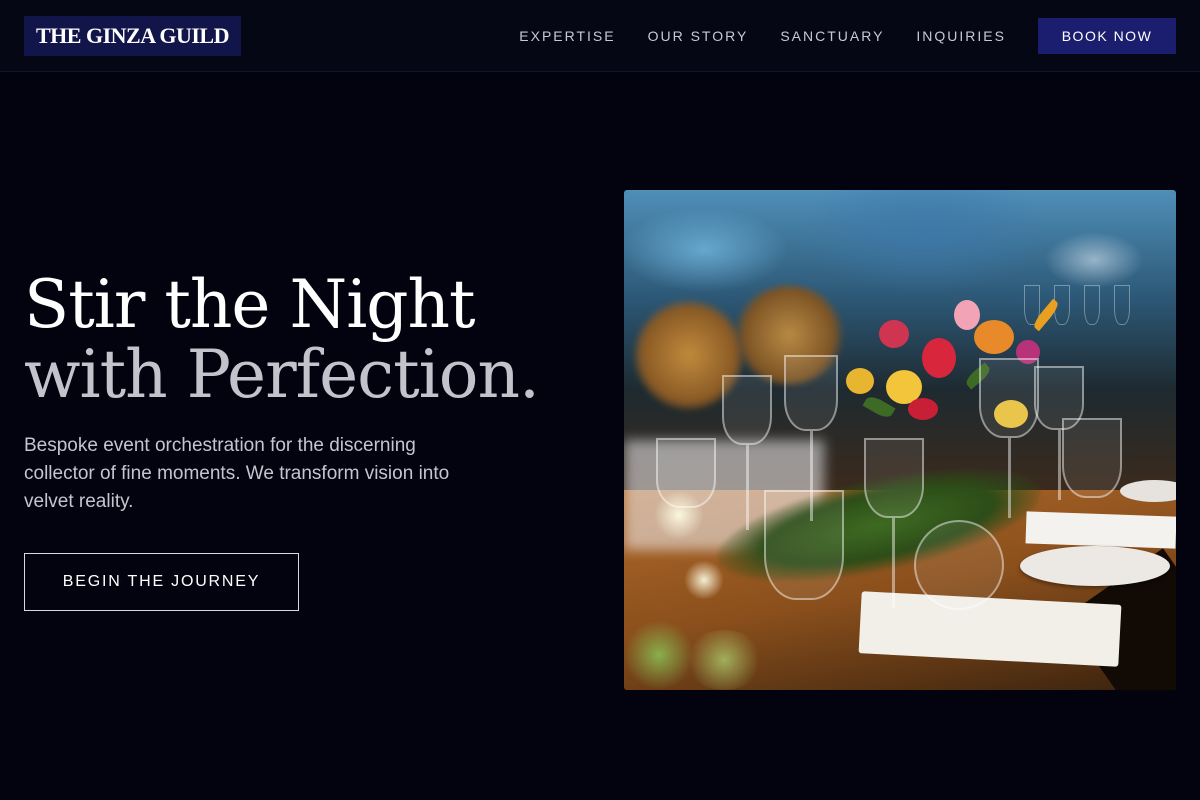  Describe the element at coordinates (832, 36) in the screenshot. I see `nav-item-sanctuary: SANCTUARY` at that location.